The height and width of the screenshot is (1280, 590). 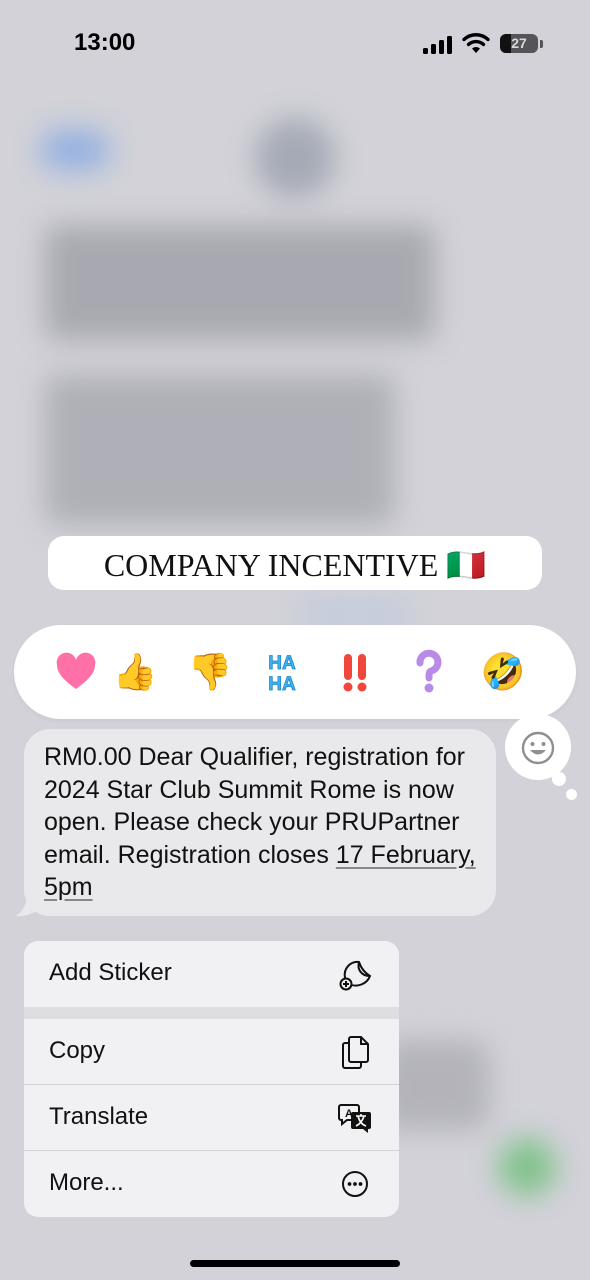 What do you see at coordinates (77, 1050) in the screenshot?
I see `menu-item-label: Copy` at bounding box center [77, 1050].